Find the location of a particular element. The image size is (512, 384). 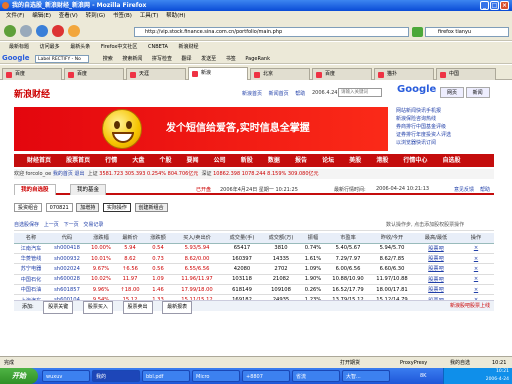

actual-operation-button: 实际操作 is located at coordinates (116, 207).